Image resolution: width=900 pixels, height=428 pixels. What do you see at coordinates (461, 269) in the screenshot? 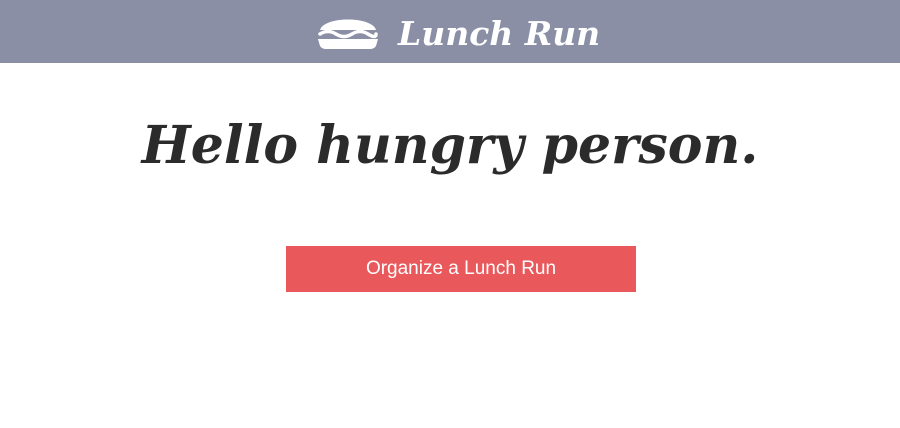
I see `organize-lunch-run-button: Organize a Lunch Run` at bounding box center [461, 269].